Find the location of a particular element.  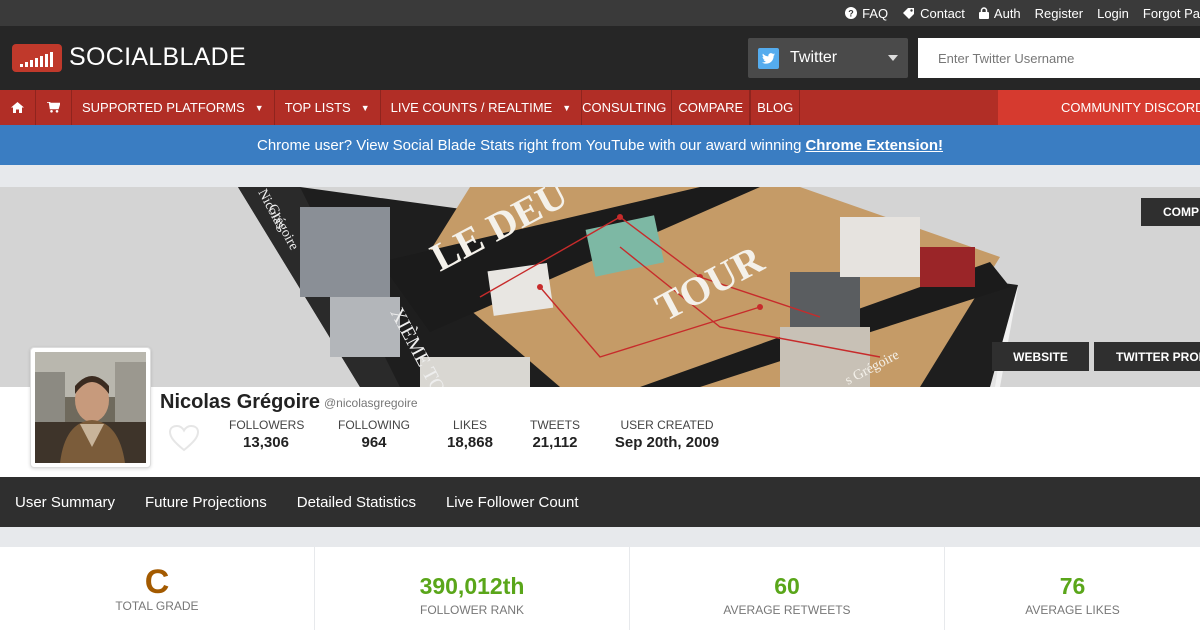

stat-following: FOLLOWING 964 is located at coordinates (374, 434).